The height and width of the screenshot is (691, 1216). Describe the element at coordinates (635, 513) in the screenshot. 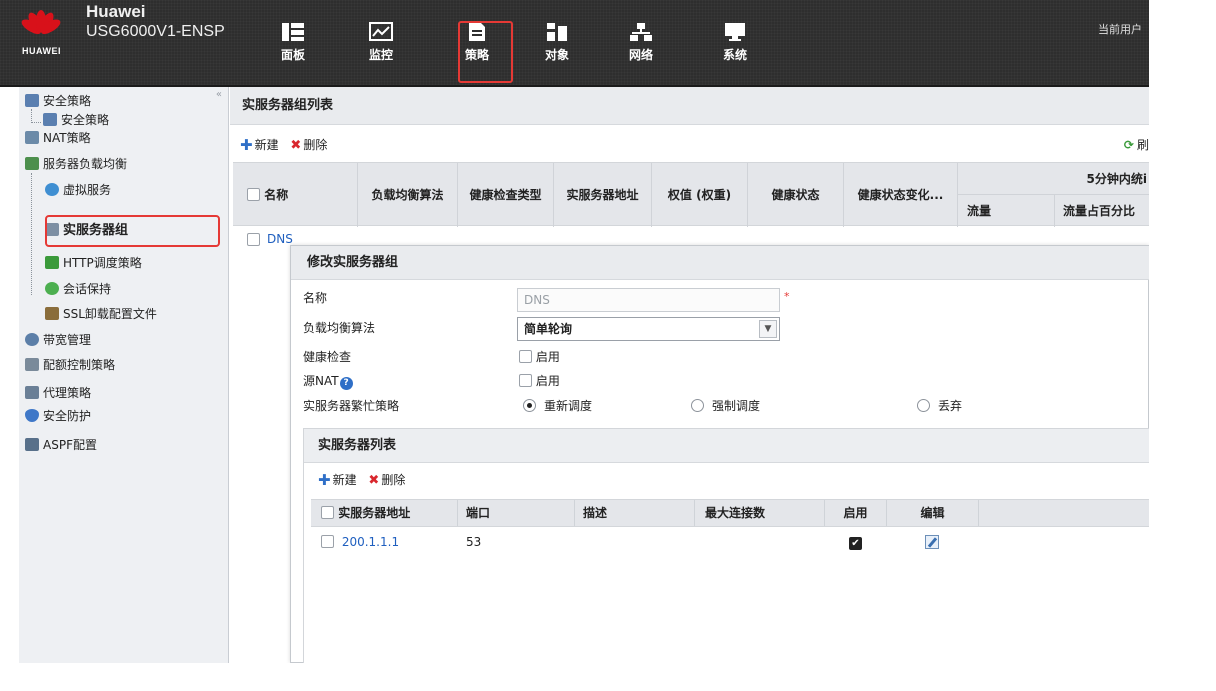

I see `col-description: 描述` at that location.